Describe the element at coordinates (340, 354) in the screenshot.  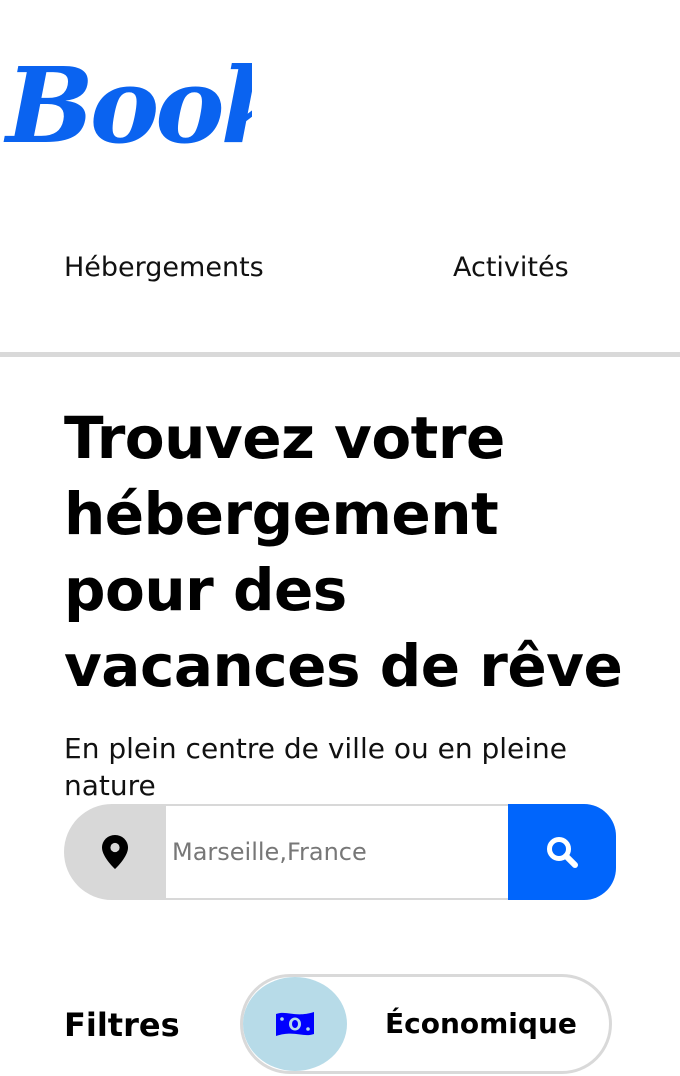
I see `nav-divider` at that location.